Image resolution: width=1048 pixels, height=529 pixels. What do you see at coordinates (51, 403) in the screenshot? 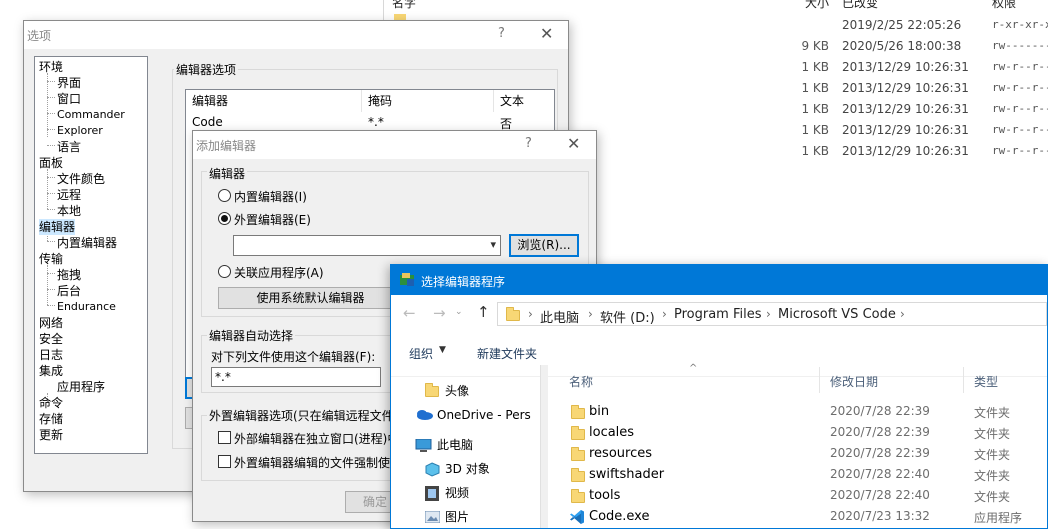
I see `tree-item-commands: 命令` at bounding box center [51, 403].